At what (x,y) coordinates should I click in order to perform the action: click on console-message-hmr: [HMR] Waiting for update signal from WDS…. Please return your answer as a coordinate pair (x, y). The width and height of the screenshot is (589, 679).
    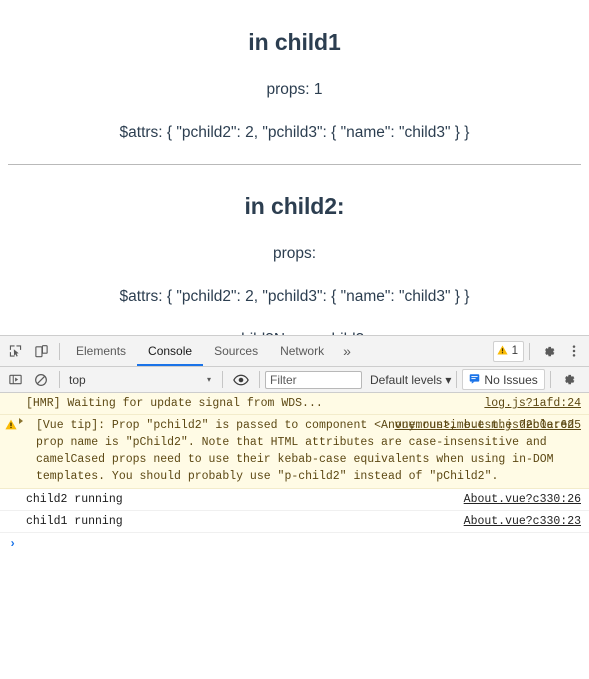
    Looking at the image, I should click on (294, 404).